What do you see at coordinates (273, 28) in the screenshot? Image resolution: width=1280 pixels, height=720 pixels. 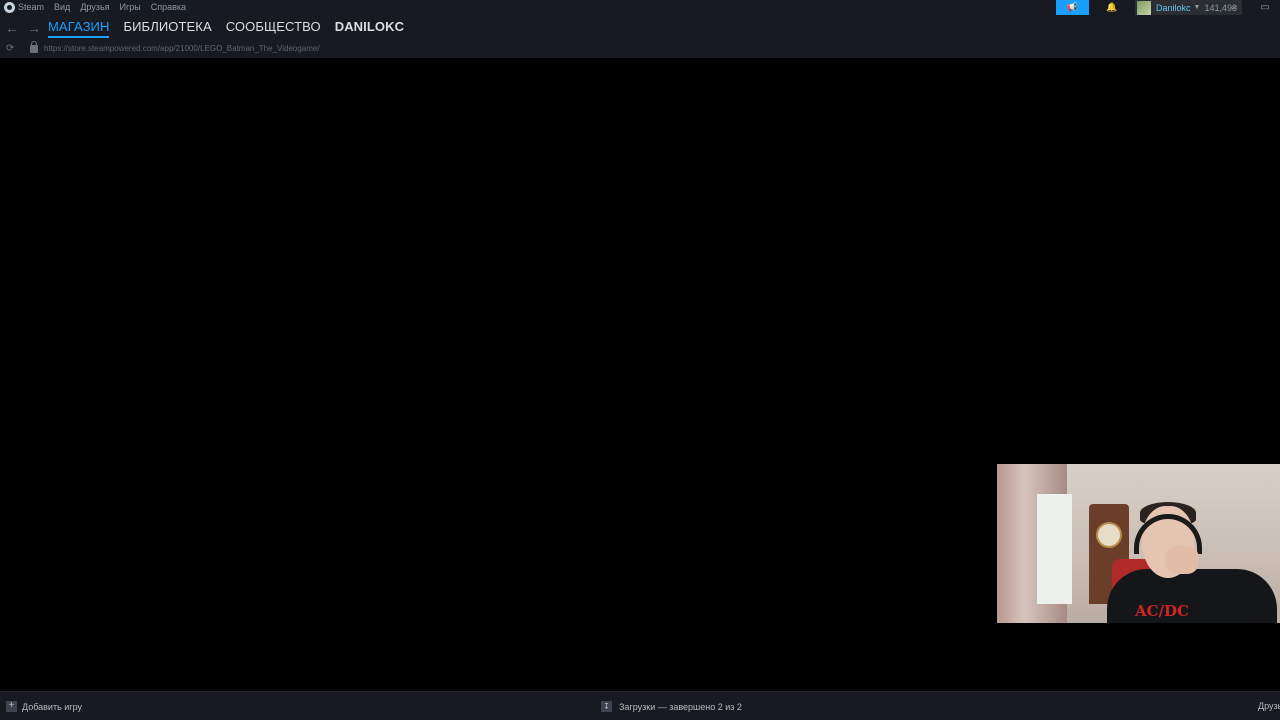 I see `tab-community: СООБЩЕСТВО` at bounding box center [273, 28].